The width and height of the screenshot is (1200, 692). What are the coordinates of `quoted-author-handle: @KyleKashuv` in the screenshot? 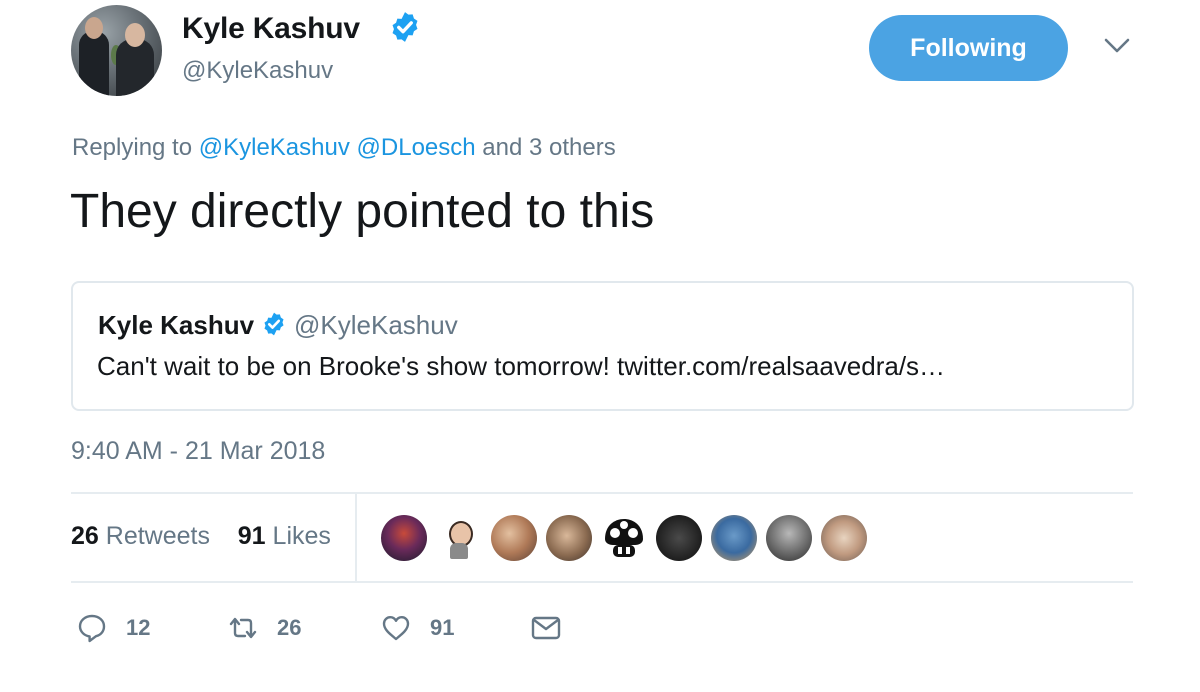 It's located at (376, 325).